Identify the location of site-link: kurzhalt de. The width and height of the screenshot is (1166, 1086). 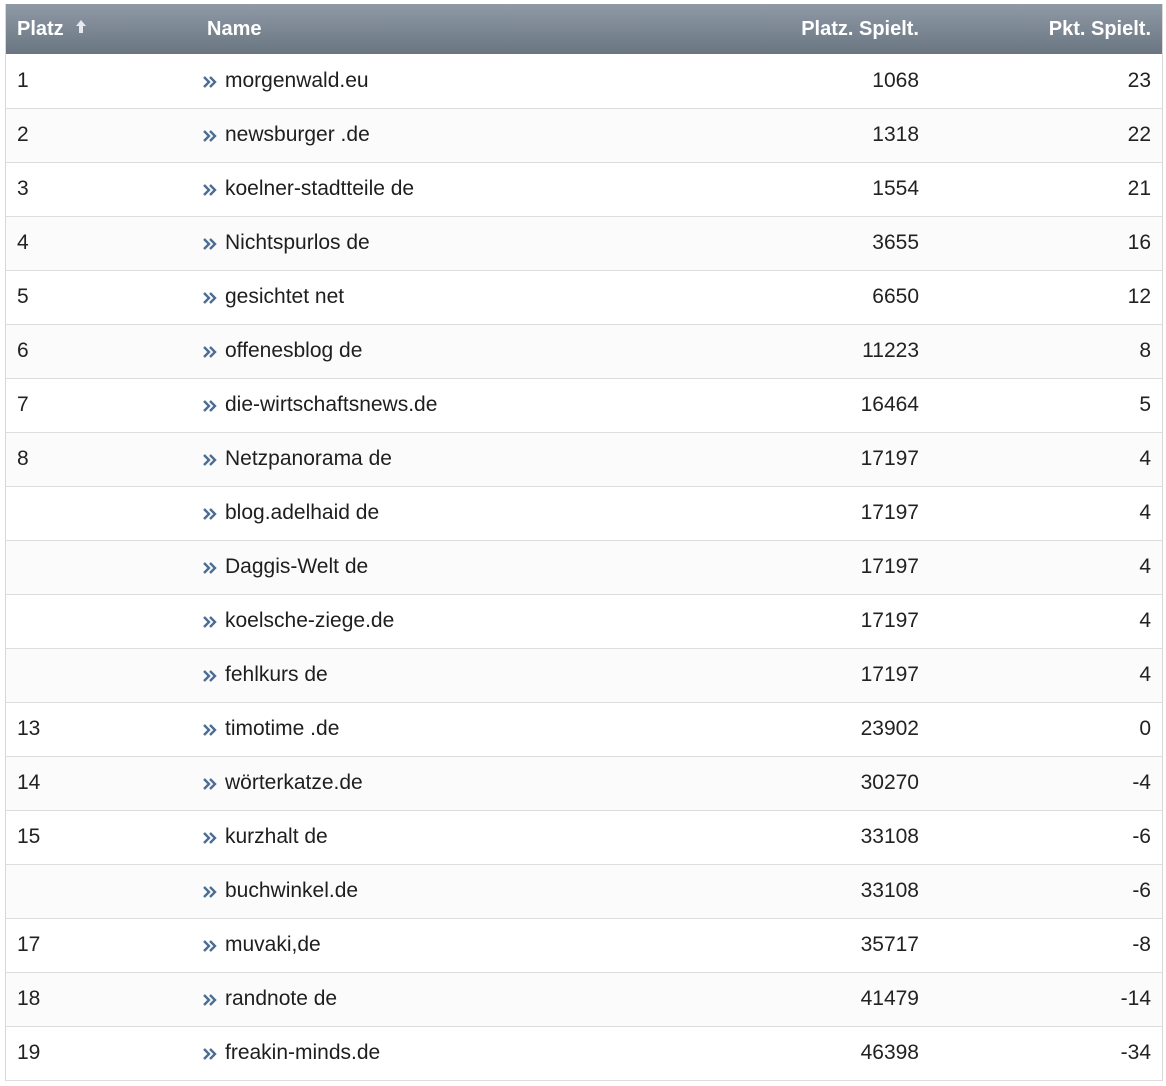
(265, 836).